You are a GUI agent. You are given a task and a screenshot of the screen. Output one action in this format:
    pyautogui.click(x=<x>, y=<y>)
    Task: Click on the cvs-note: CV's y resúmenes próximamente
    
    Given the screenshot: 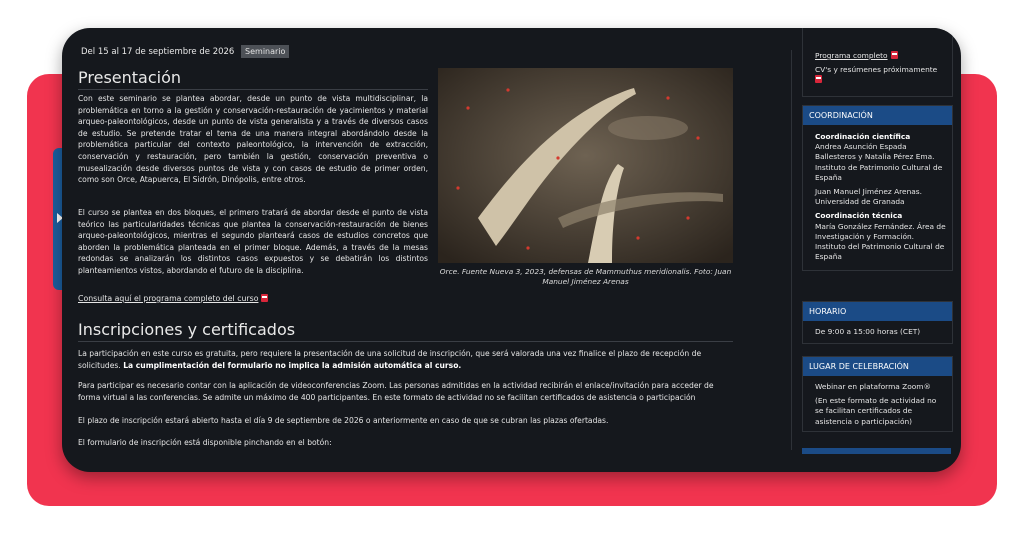 What is the action you would take?
    pyautogui.click(x=880, y=75)
    